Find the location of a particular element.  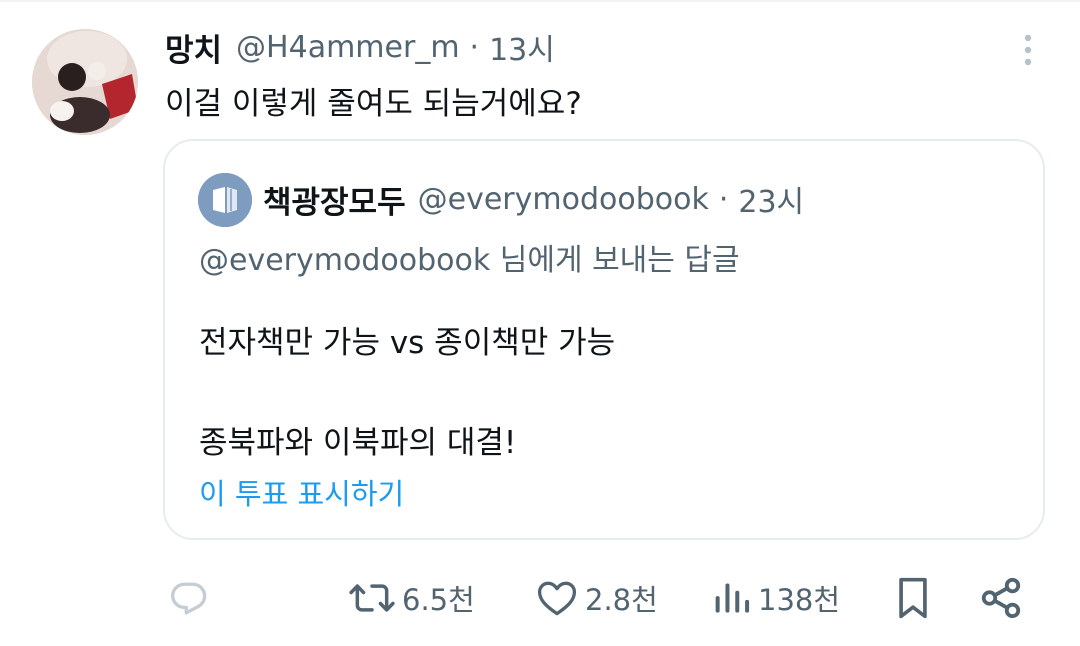

retweet-icon is located at coordinates (372, 598).